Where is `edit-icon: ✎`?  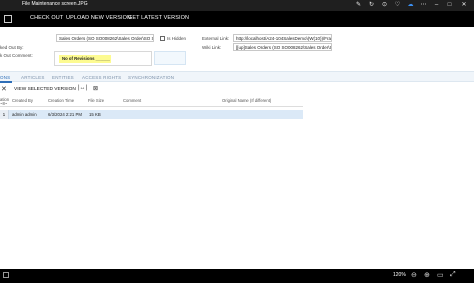
edit-icon: ✎ is located at coordinates (358, 5).